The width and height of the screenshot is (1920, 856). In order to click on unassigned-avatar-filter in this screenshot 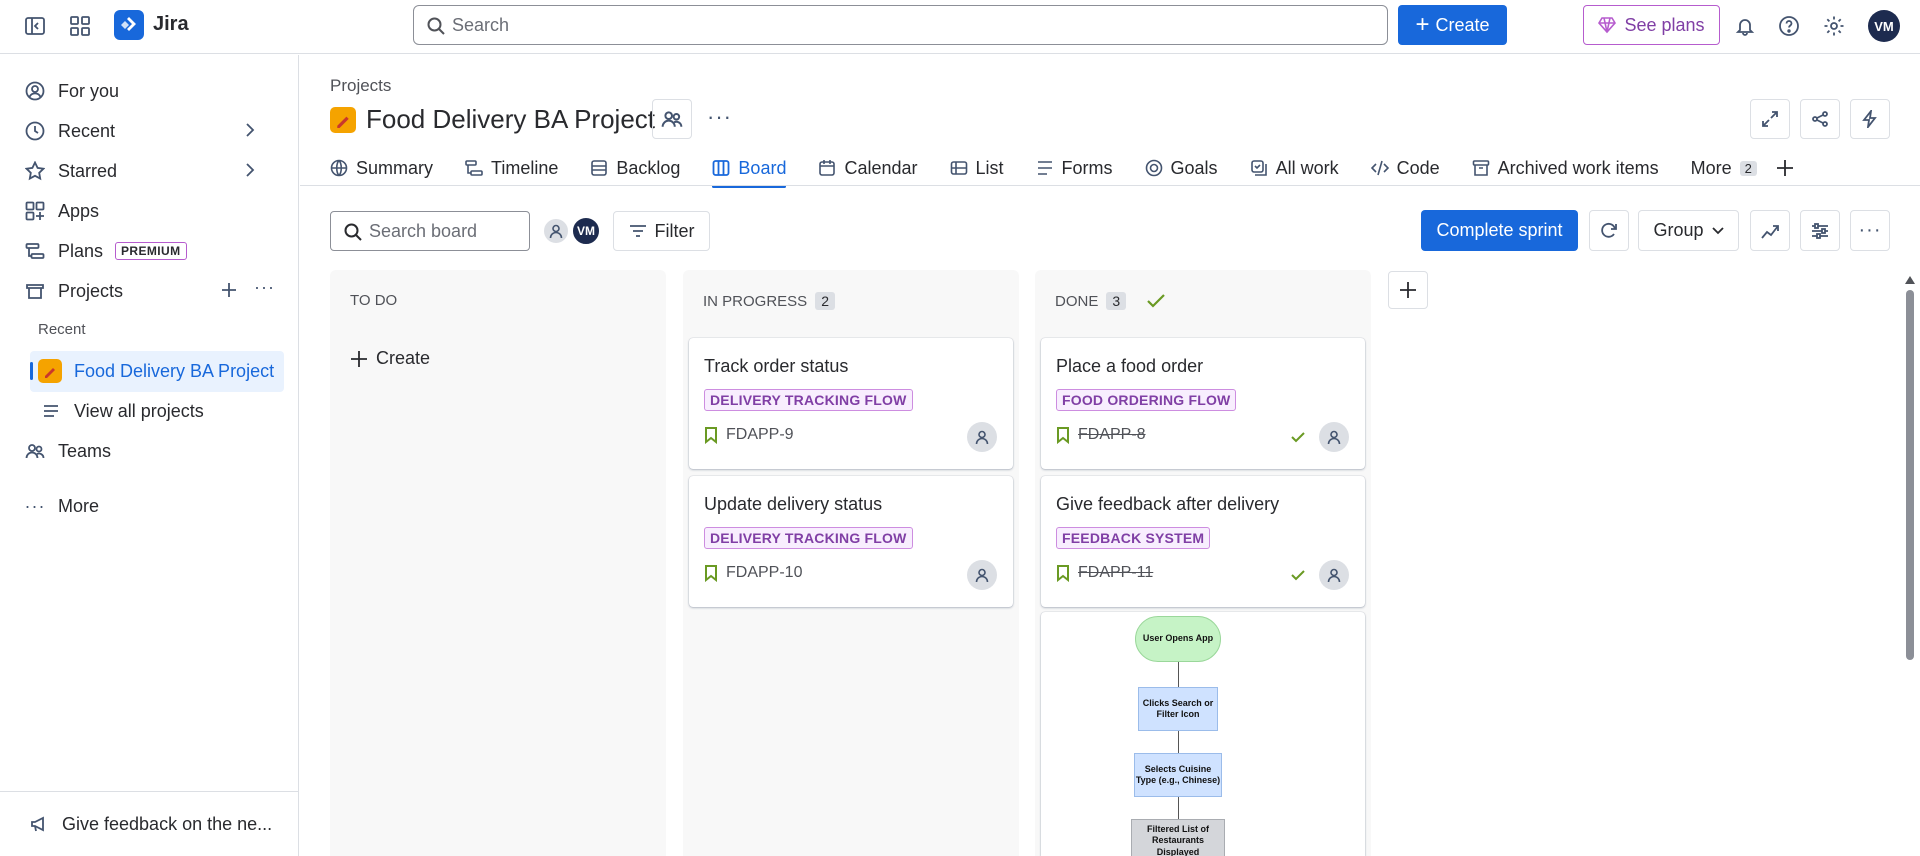, I will do `click(556, 231)`.